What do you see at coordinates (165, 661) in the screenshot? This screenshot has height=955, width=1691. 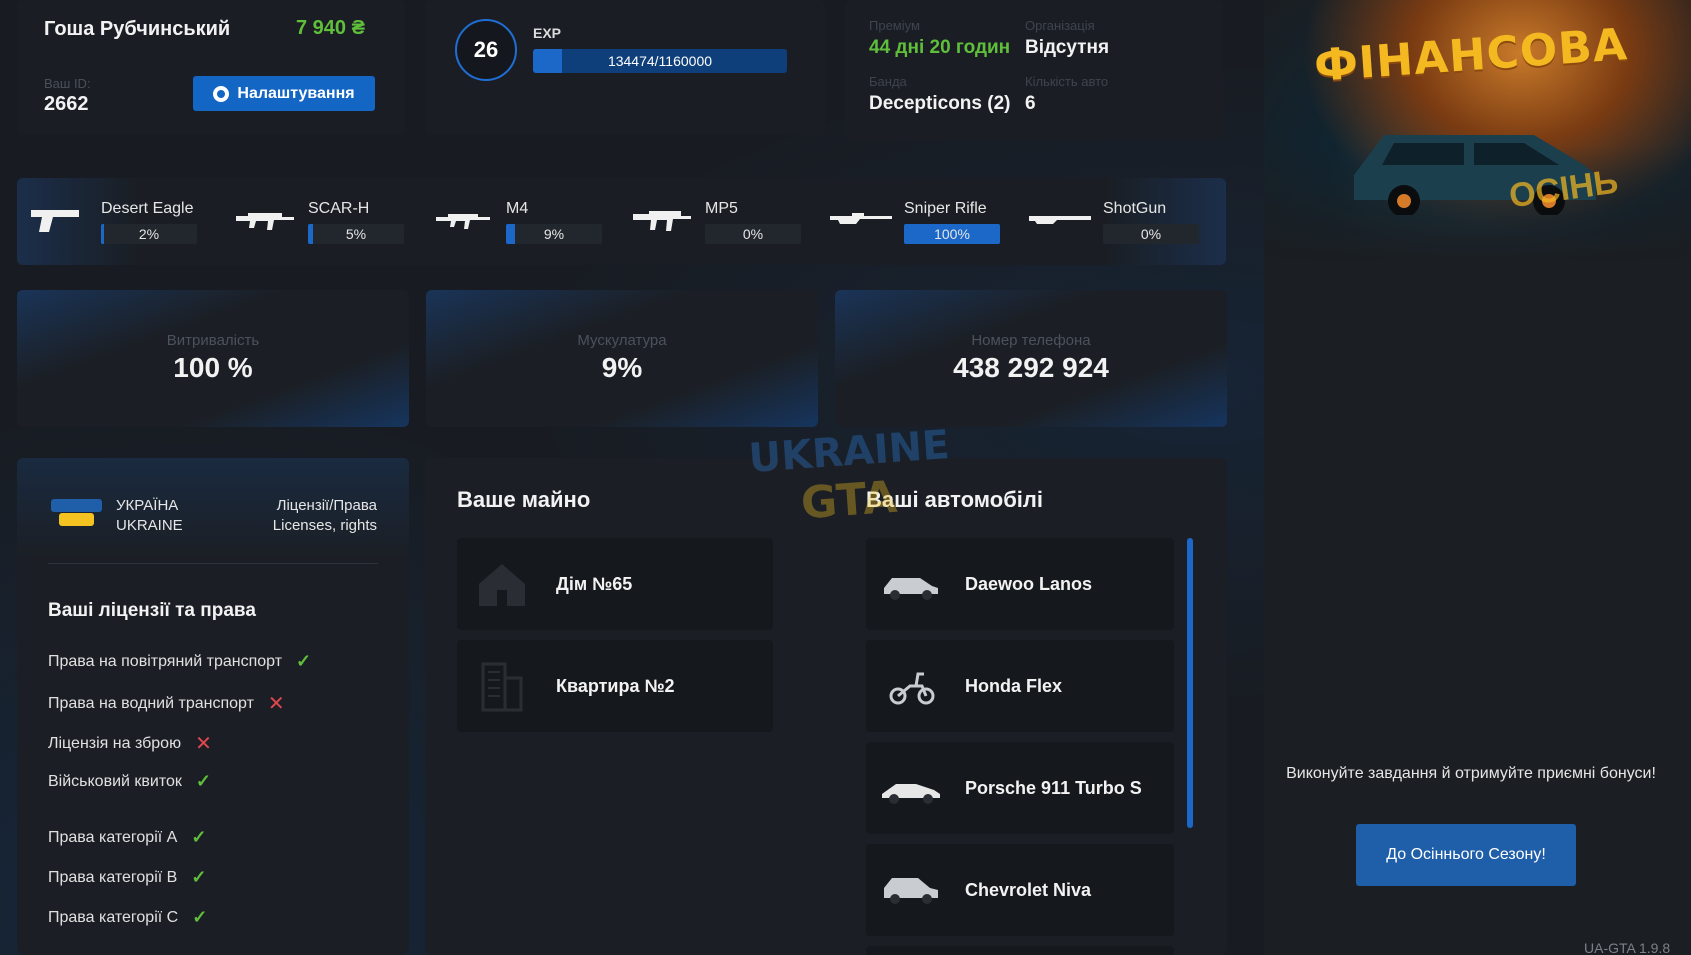 I see `license-label: Права на повітряний транспорт` at bounding box center [165, 661].